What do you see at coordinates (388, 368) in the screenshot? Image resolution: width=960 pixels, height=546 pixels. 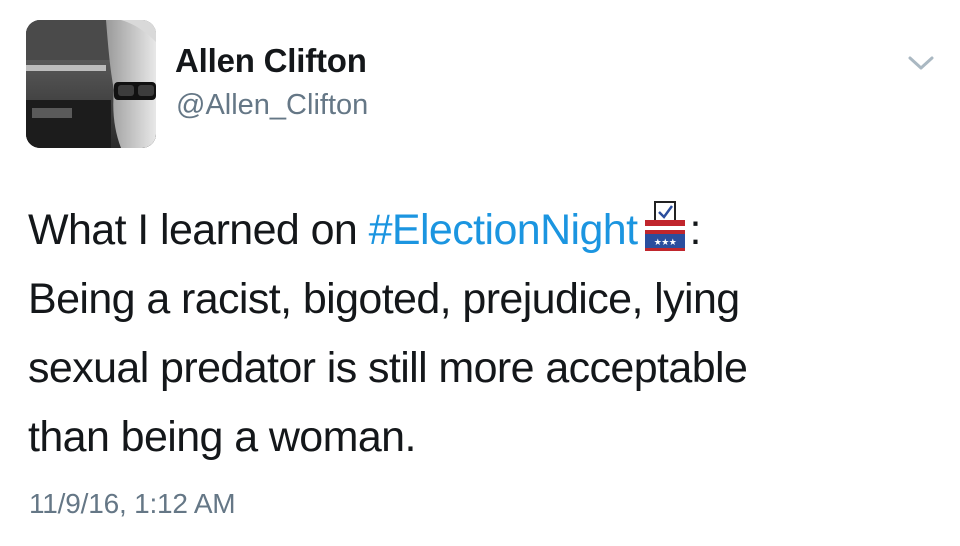 I see `tweet-line-3: sexual predator is still more acceptable` at bounding box center [388, 368].